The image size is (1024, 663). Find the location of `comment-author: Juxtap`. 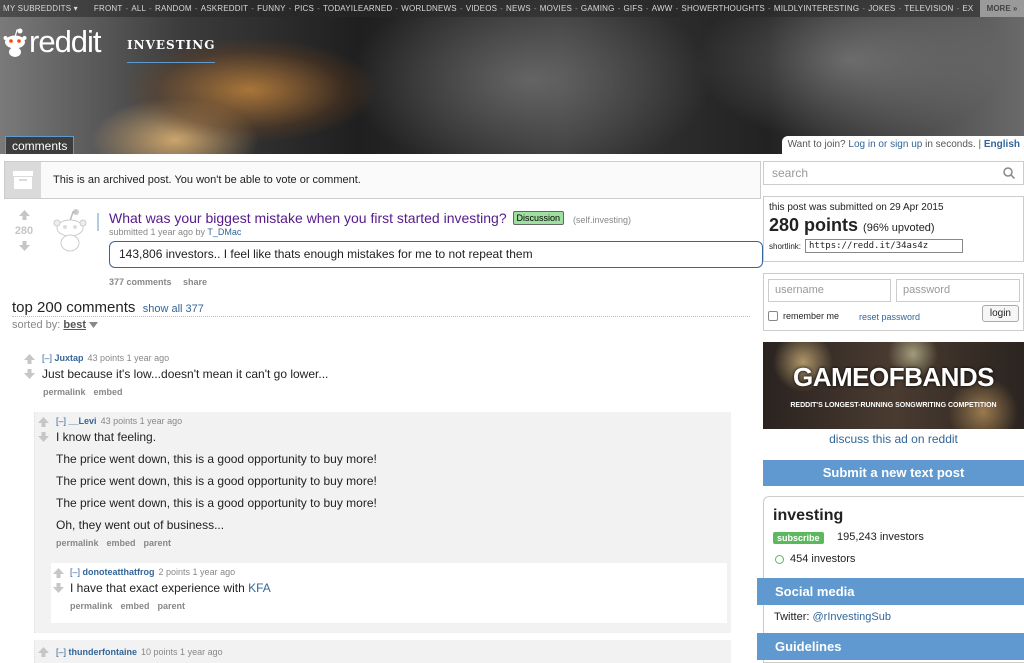

comment-author: Juxtap is located at coordinates (69, 358).